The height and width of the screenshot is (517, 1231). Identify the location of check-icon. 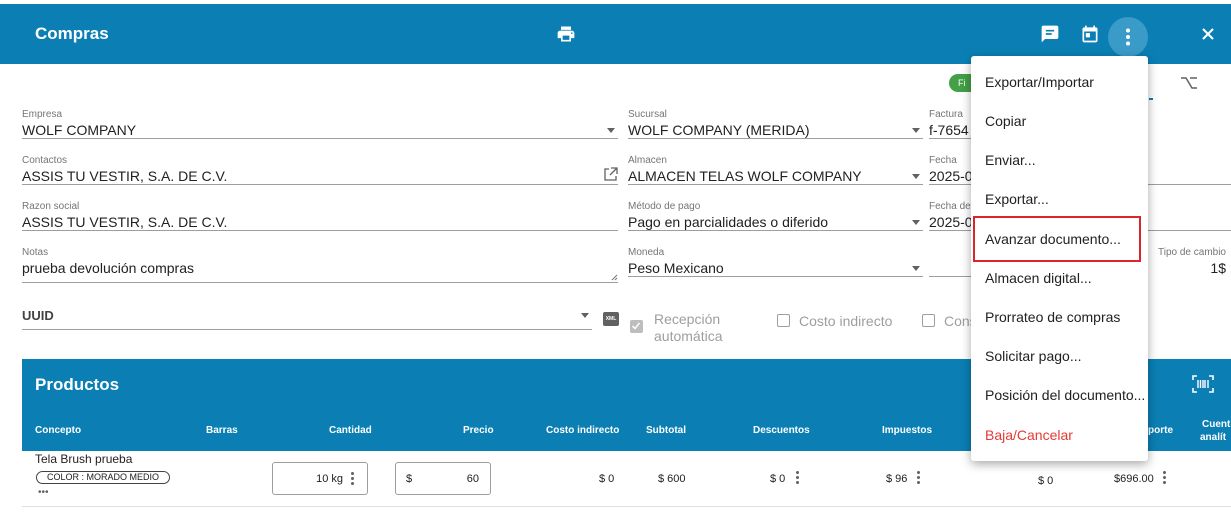
(636, 326).